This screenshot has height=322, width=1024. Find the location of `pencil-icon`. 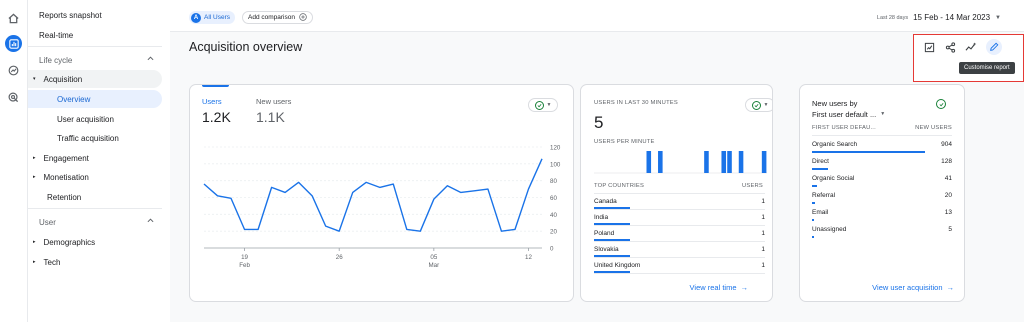

pencil-icon is located at coordinates (994, 47).